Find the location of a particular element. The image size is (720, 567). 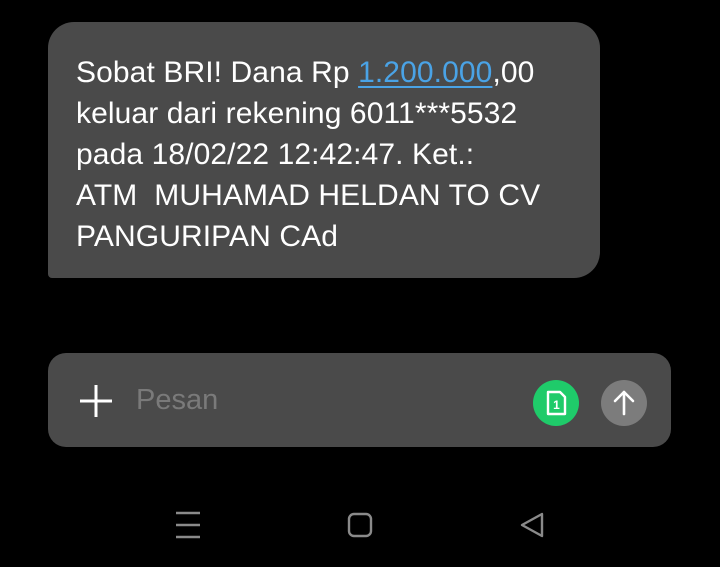

message-text-suffix: ,00 is located at coordinates (513, 72).